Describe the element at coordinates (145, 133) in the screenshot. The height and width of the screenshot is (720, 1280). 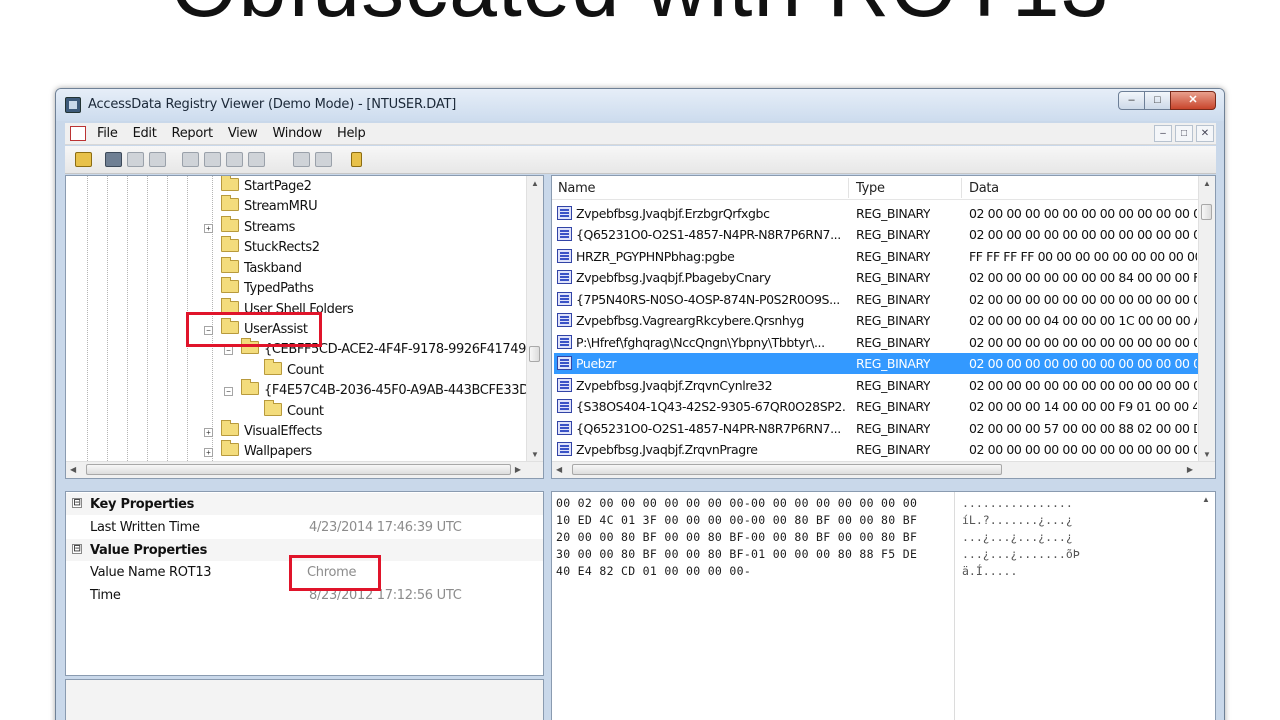
I see `menu-edit: Edit` at that location.